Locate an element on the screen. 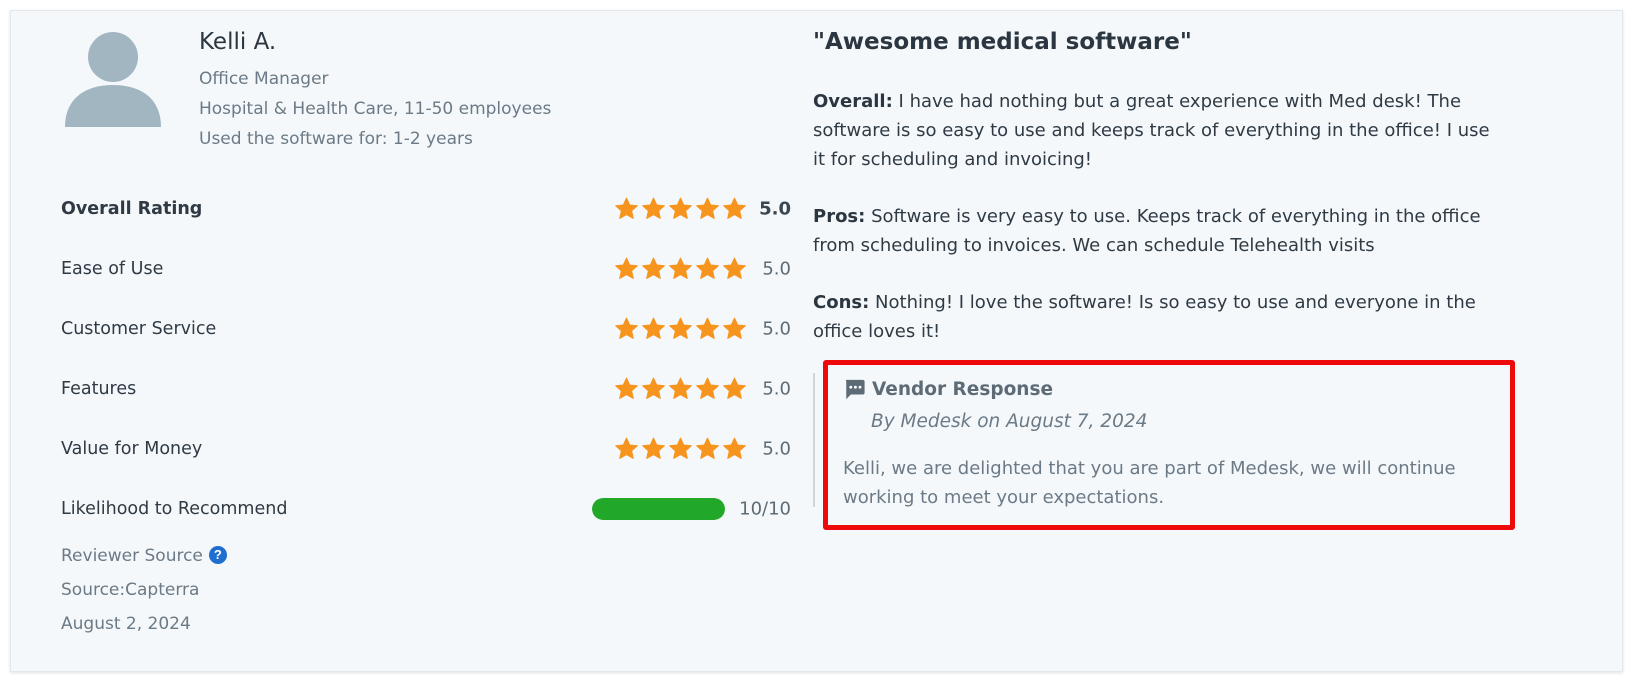 The height and width of the screenshot is (682, 1635). recommend-bar-fill is located at coordinates (658, 509).